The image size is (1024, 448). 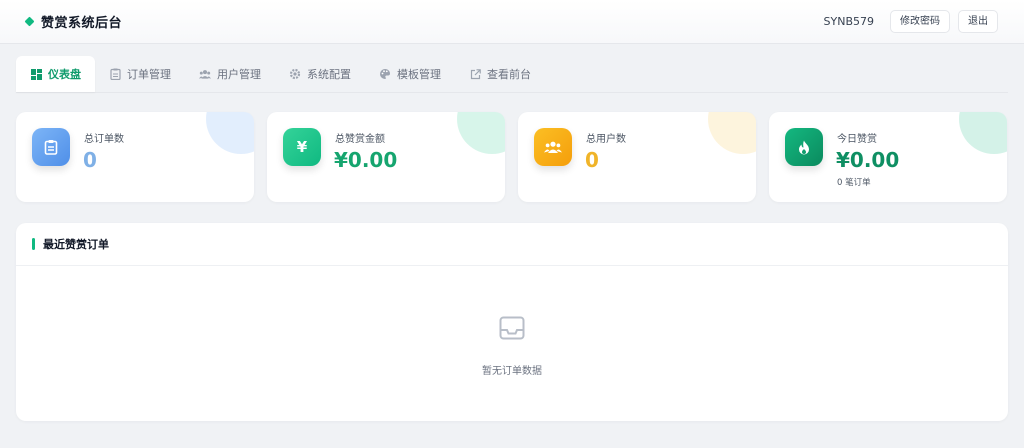 What do you see at coordinates (512, 22) in the screenshot?
I see `top-header: 赞赏系统后台 SYNB579 修改密码 退出` at bounding box center [512, 22].